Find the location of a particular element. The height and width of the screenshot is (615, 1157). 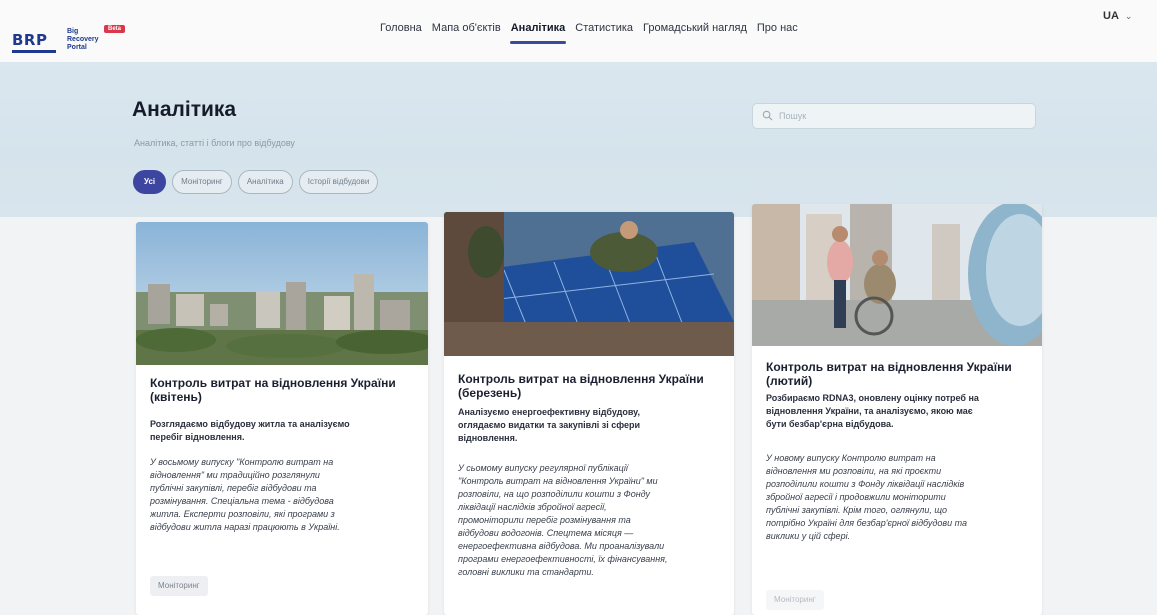

card-body-line: відновлення" ми традиційно розглянули is located at coordinates (235, 475).